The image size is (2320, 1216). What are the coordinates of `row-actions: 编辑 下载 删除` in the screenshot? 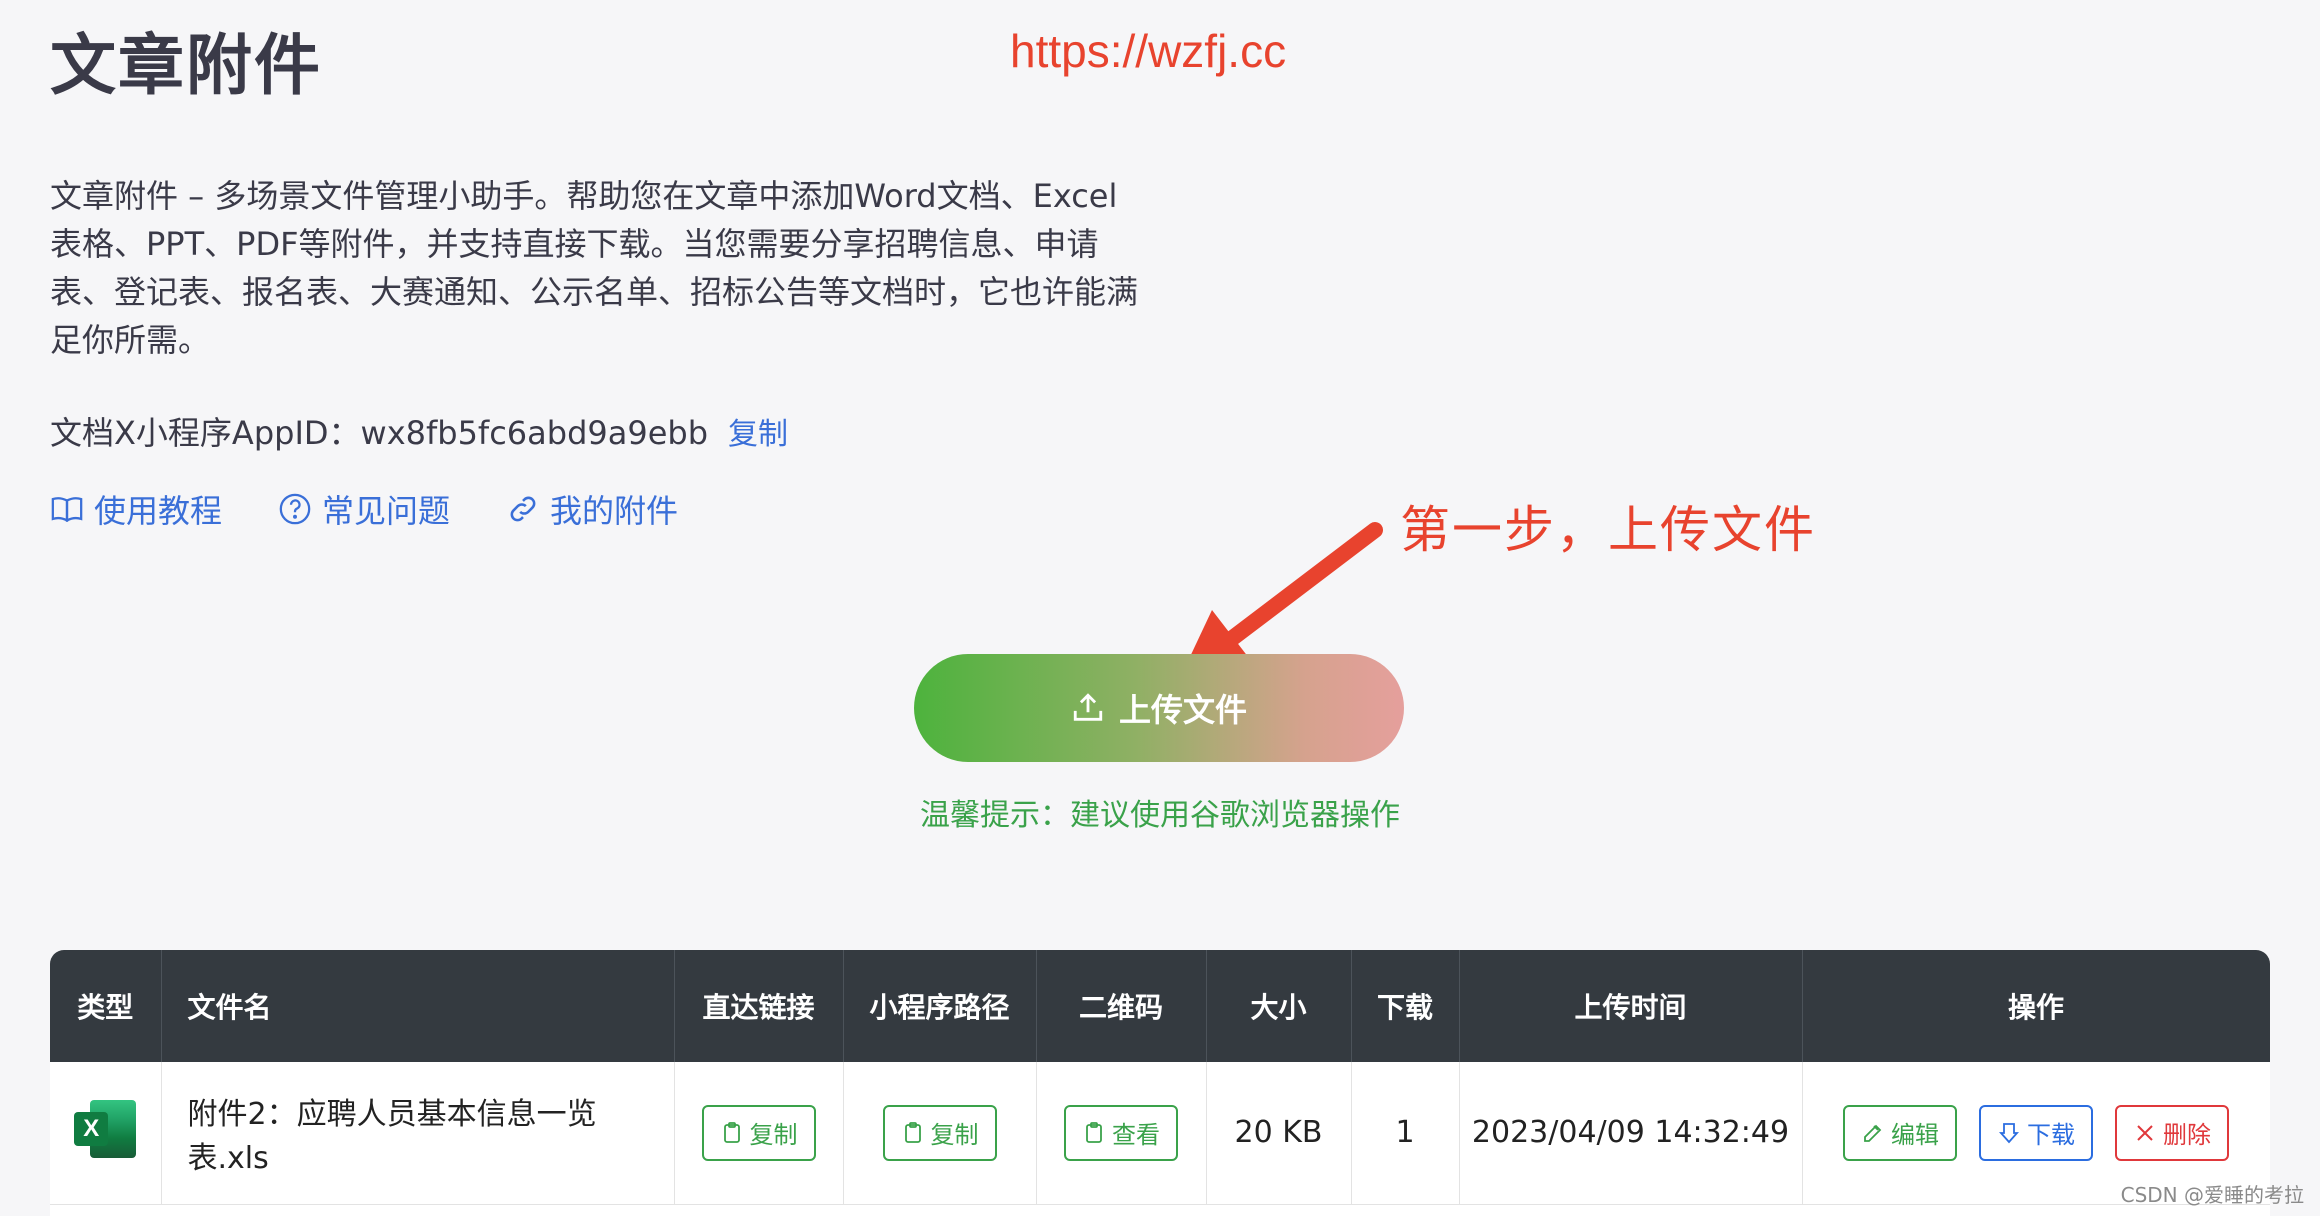 It's located at (2036, 1132).